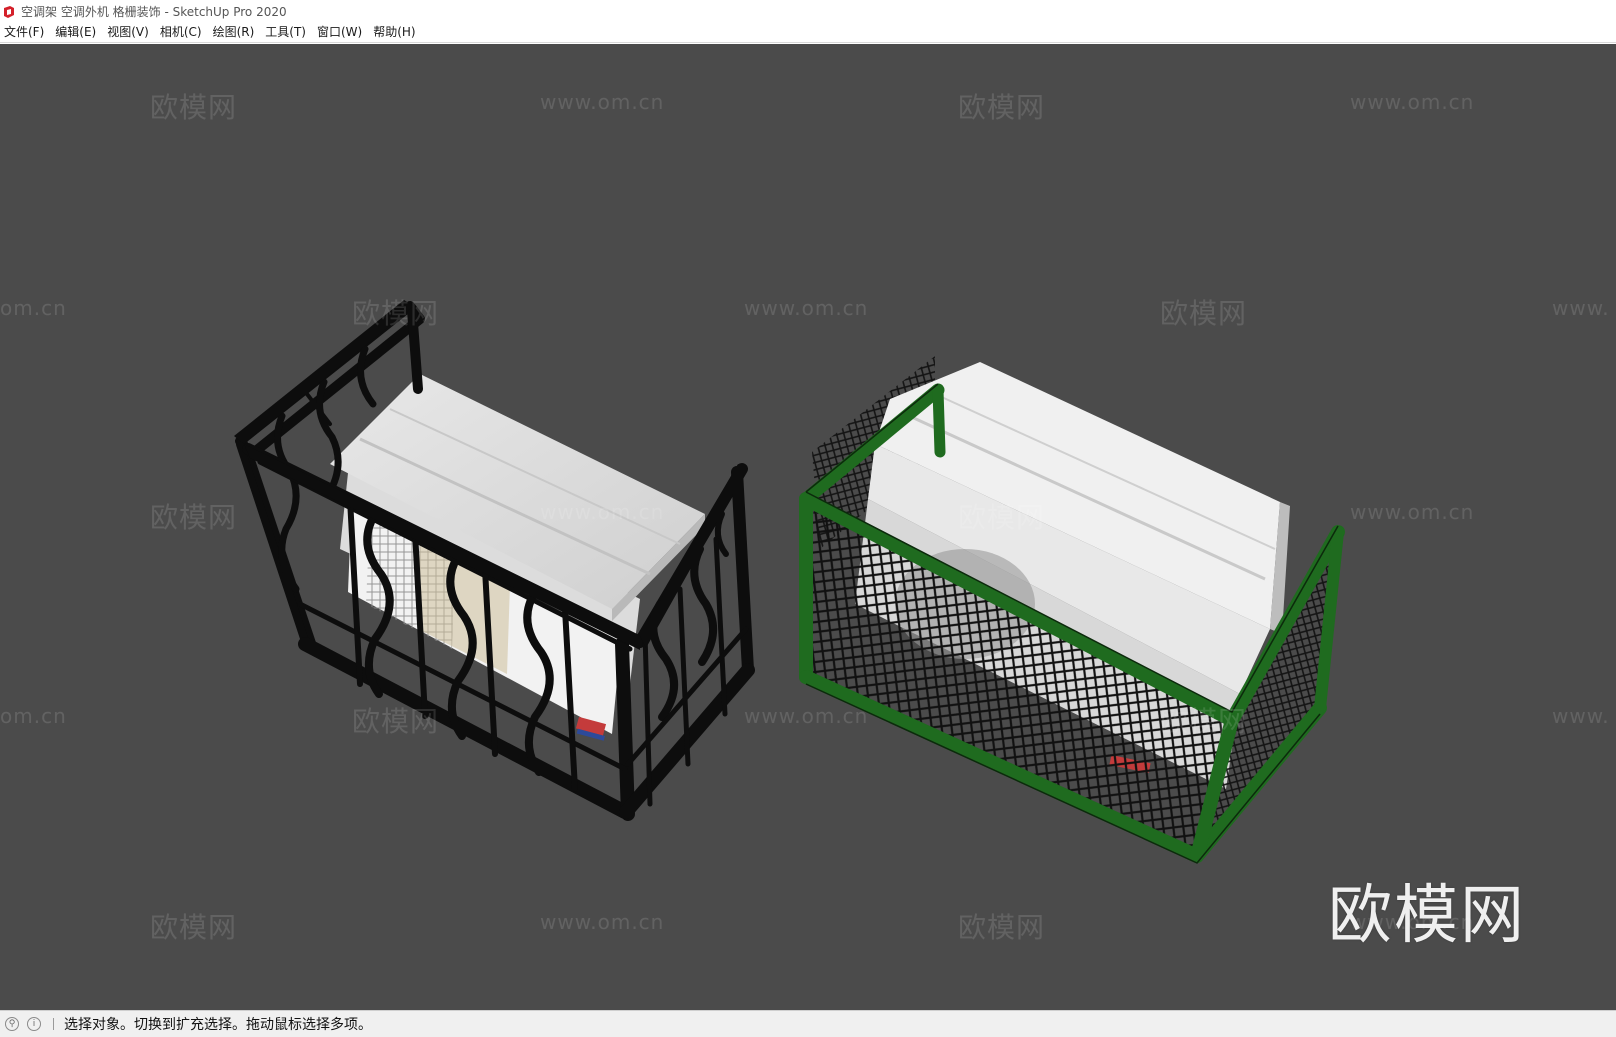 This screenshot has height=1037, width=1616. Describe the element at coordinates (9, 11) in the screenshot. I see `sketchup-logo-icon` at that location.